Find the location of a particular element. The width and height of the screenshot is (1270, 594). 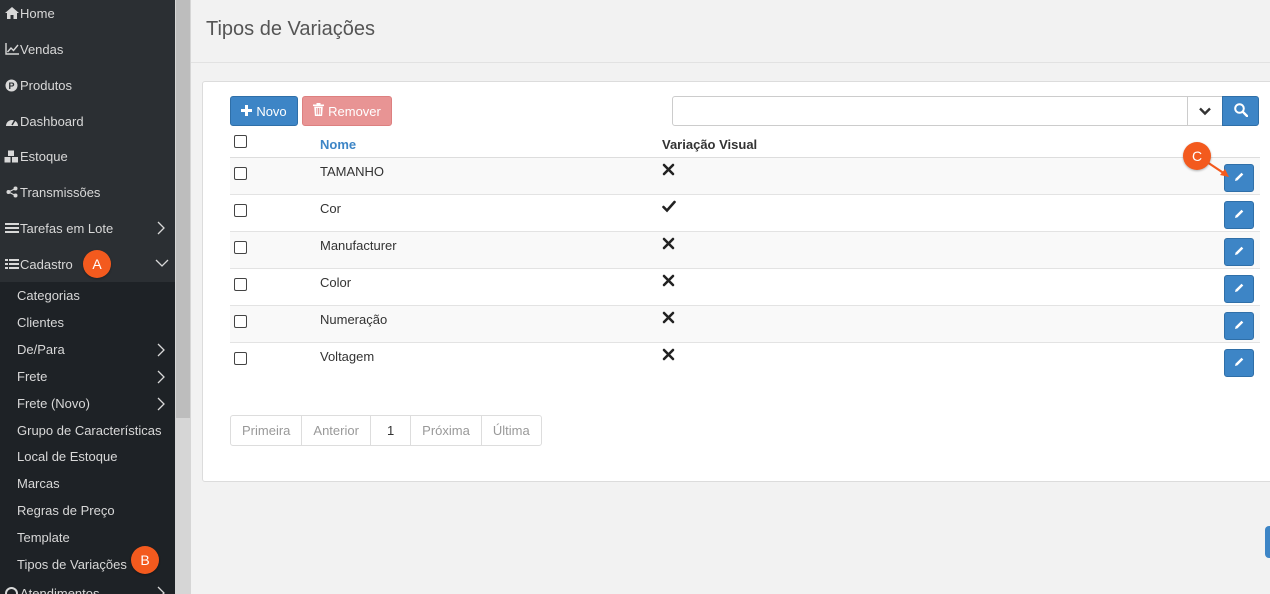

sidebar-item-atendimentos: Atendimentos is located at coordinates (87, 584).